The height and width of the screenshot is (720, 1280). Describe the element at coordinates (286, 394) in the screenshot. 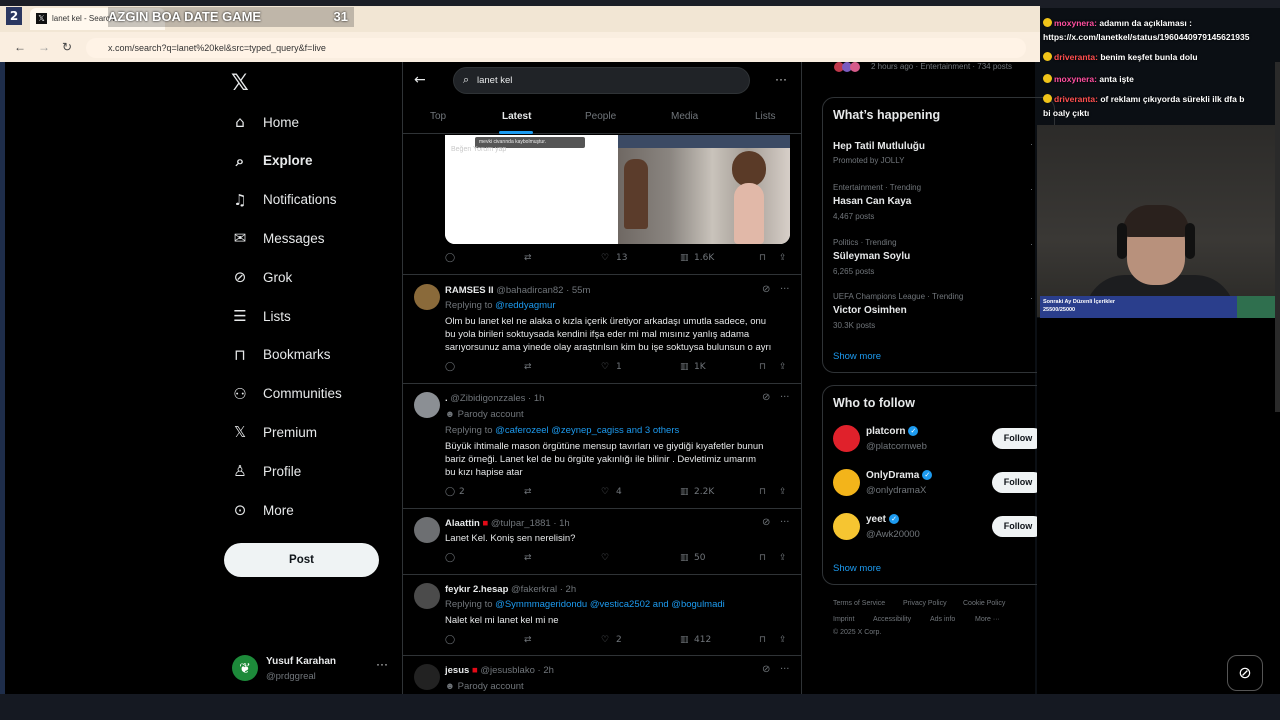

I see `sidebar-item-communities: ⚇ Communities` at that location.